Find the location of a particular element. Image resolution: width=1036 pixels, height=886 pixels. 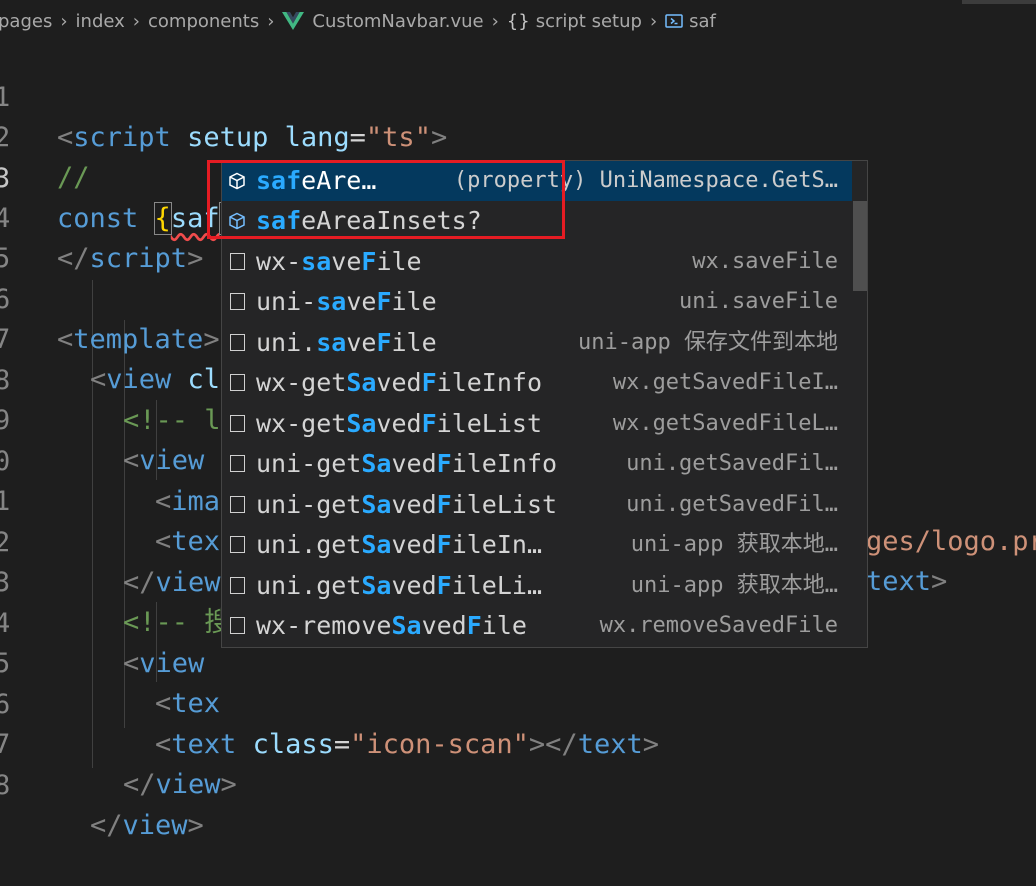

suggestion-scrollbar is located at coordinates (860, 246).